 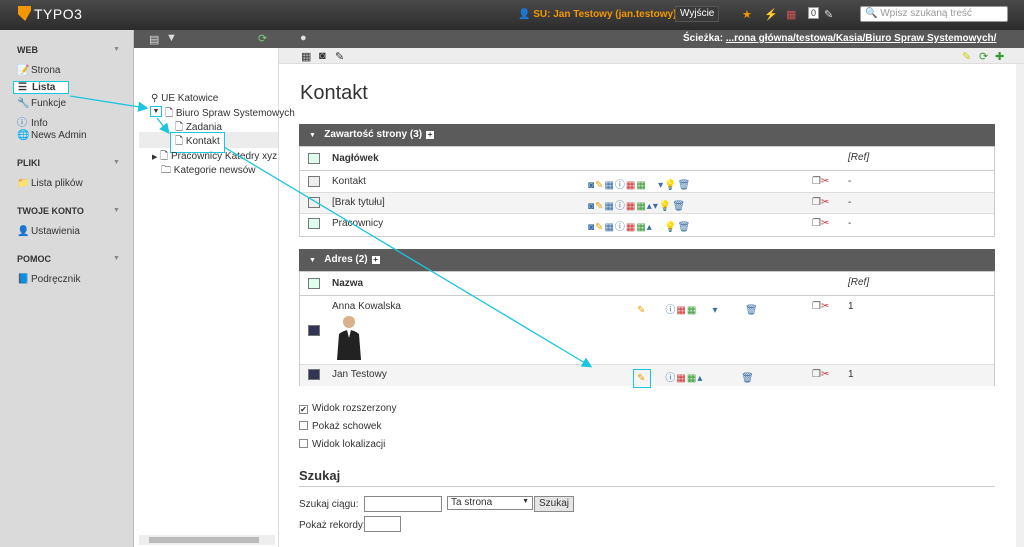 I want to click on reload-icon: ⟳, so click(x=983, y=56).